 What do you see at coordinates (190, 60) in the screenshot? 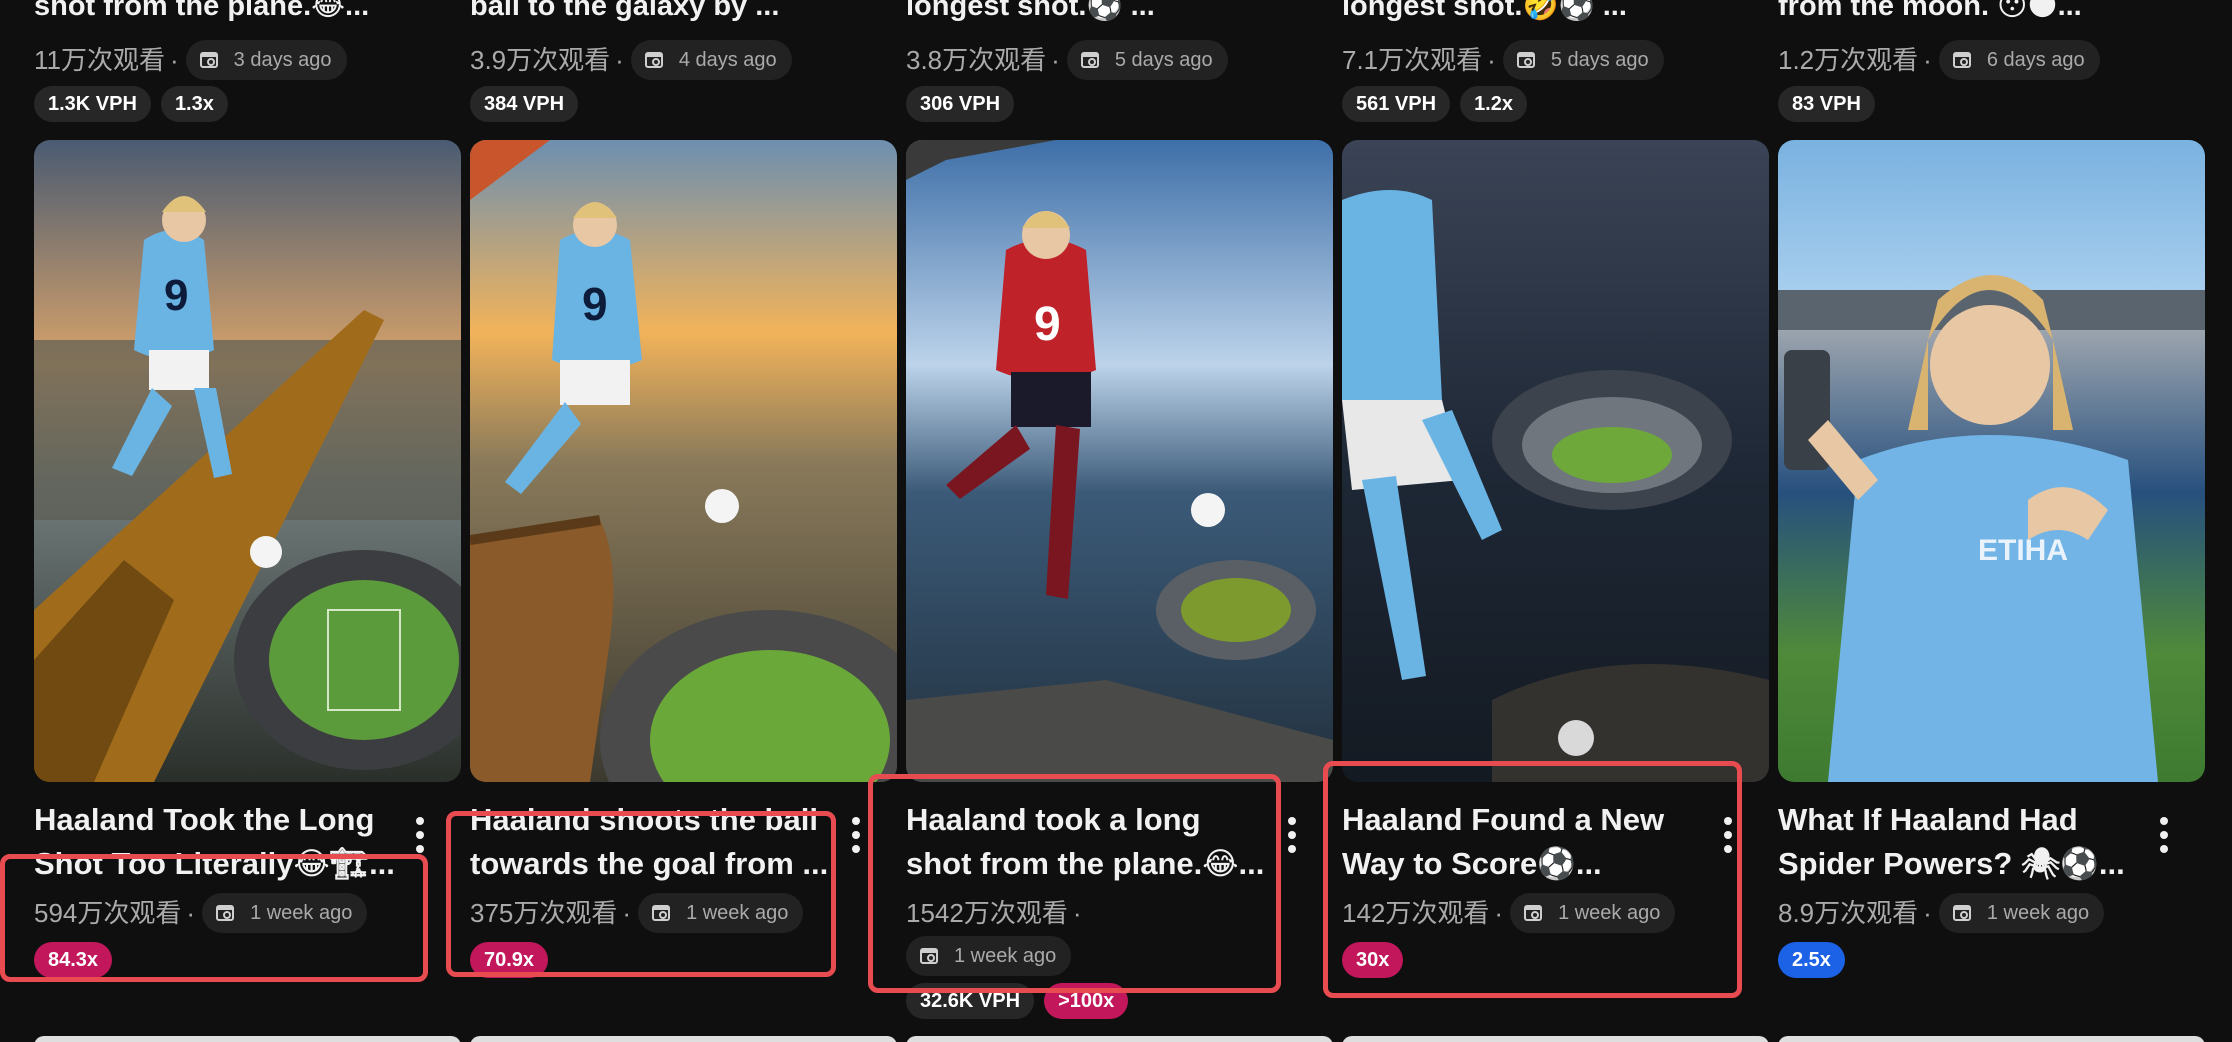
I see `top-video-meta: 11万次观看 · 3 days ago` at bounding box center [190, 60].